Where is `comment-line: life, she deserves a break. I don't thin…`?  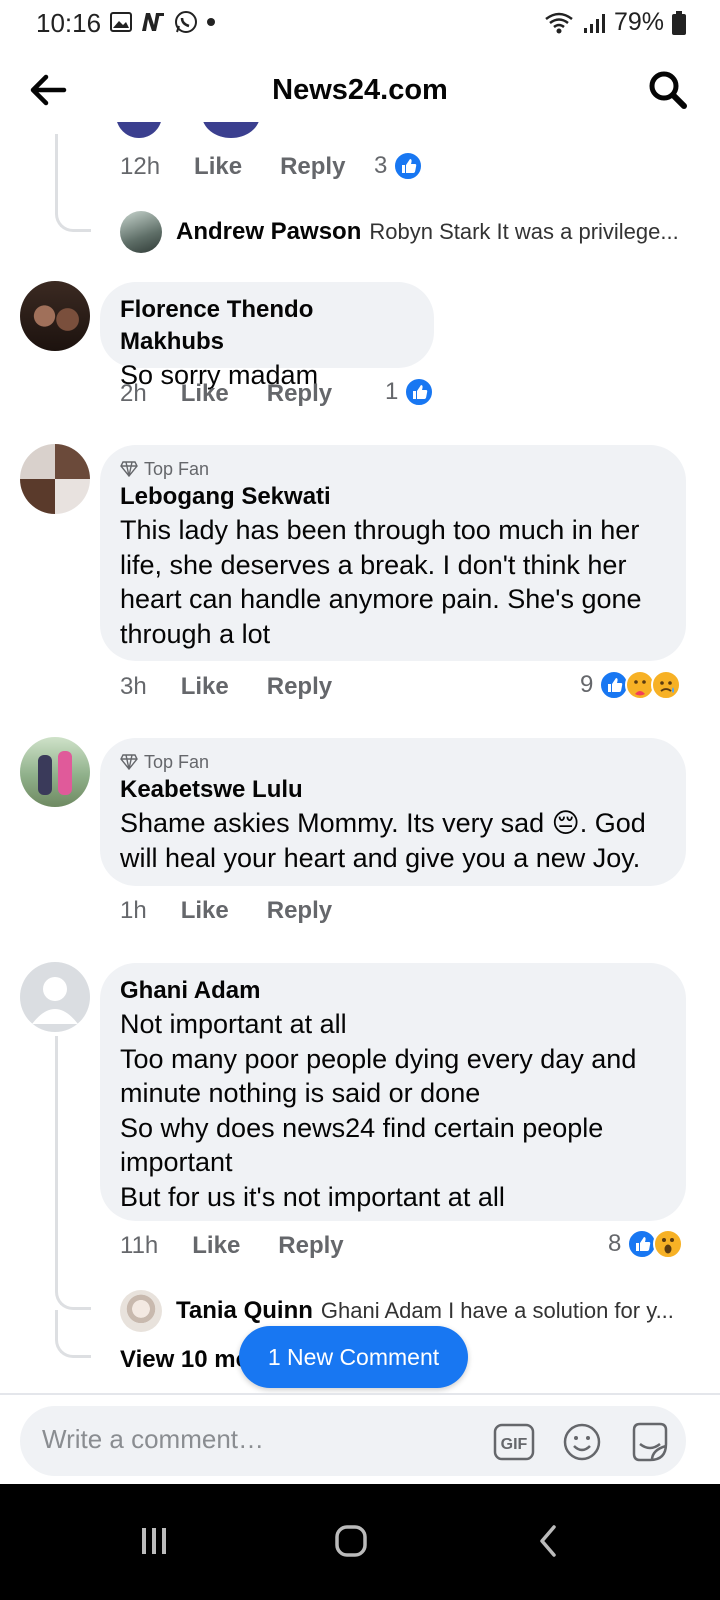
comment-line: life, she deserves a break. I don't thin… is located at coordinates (373, 564).